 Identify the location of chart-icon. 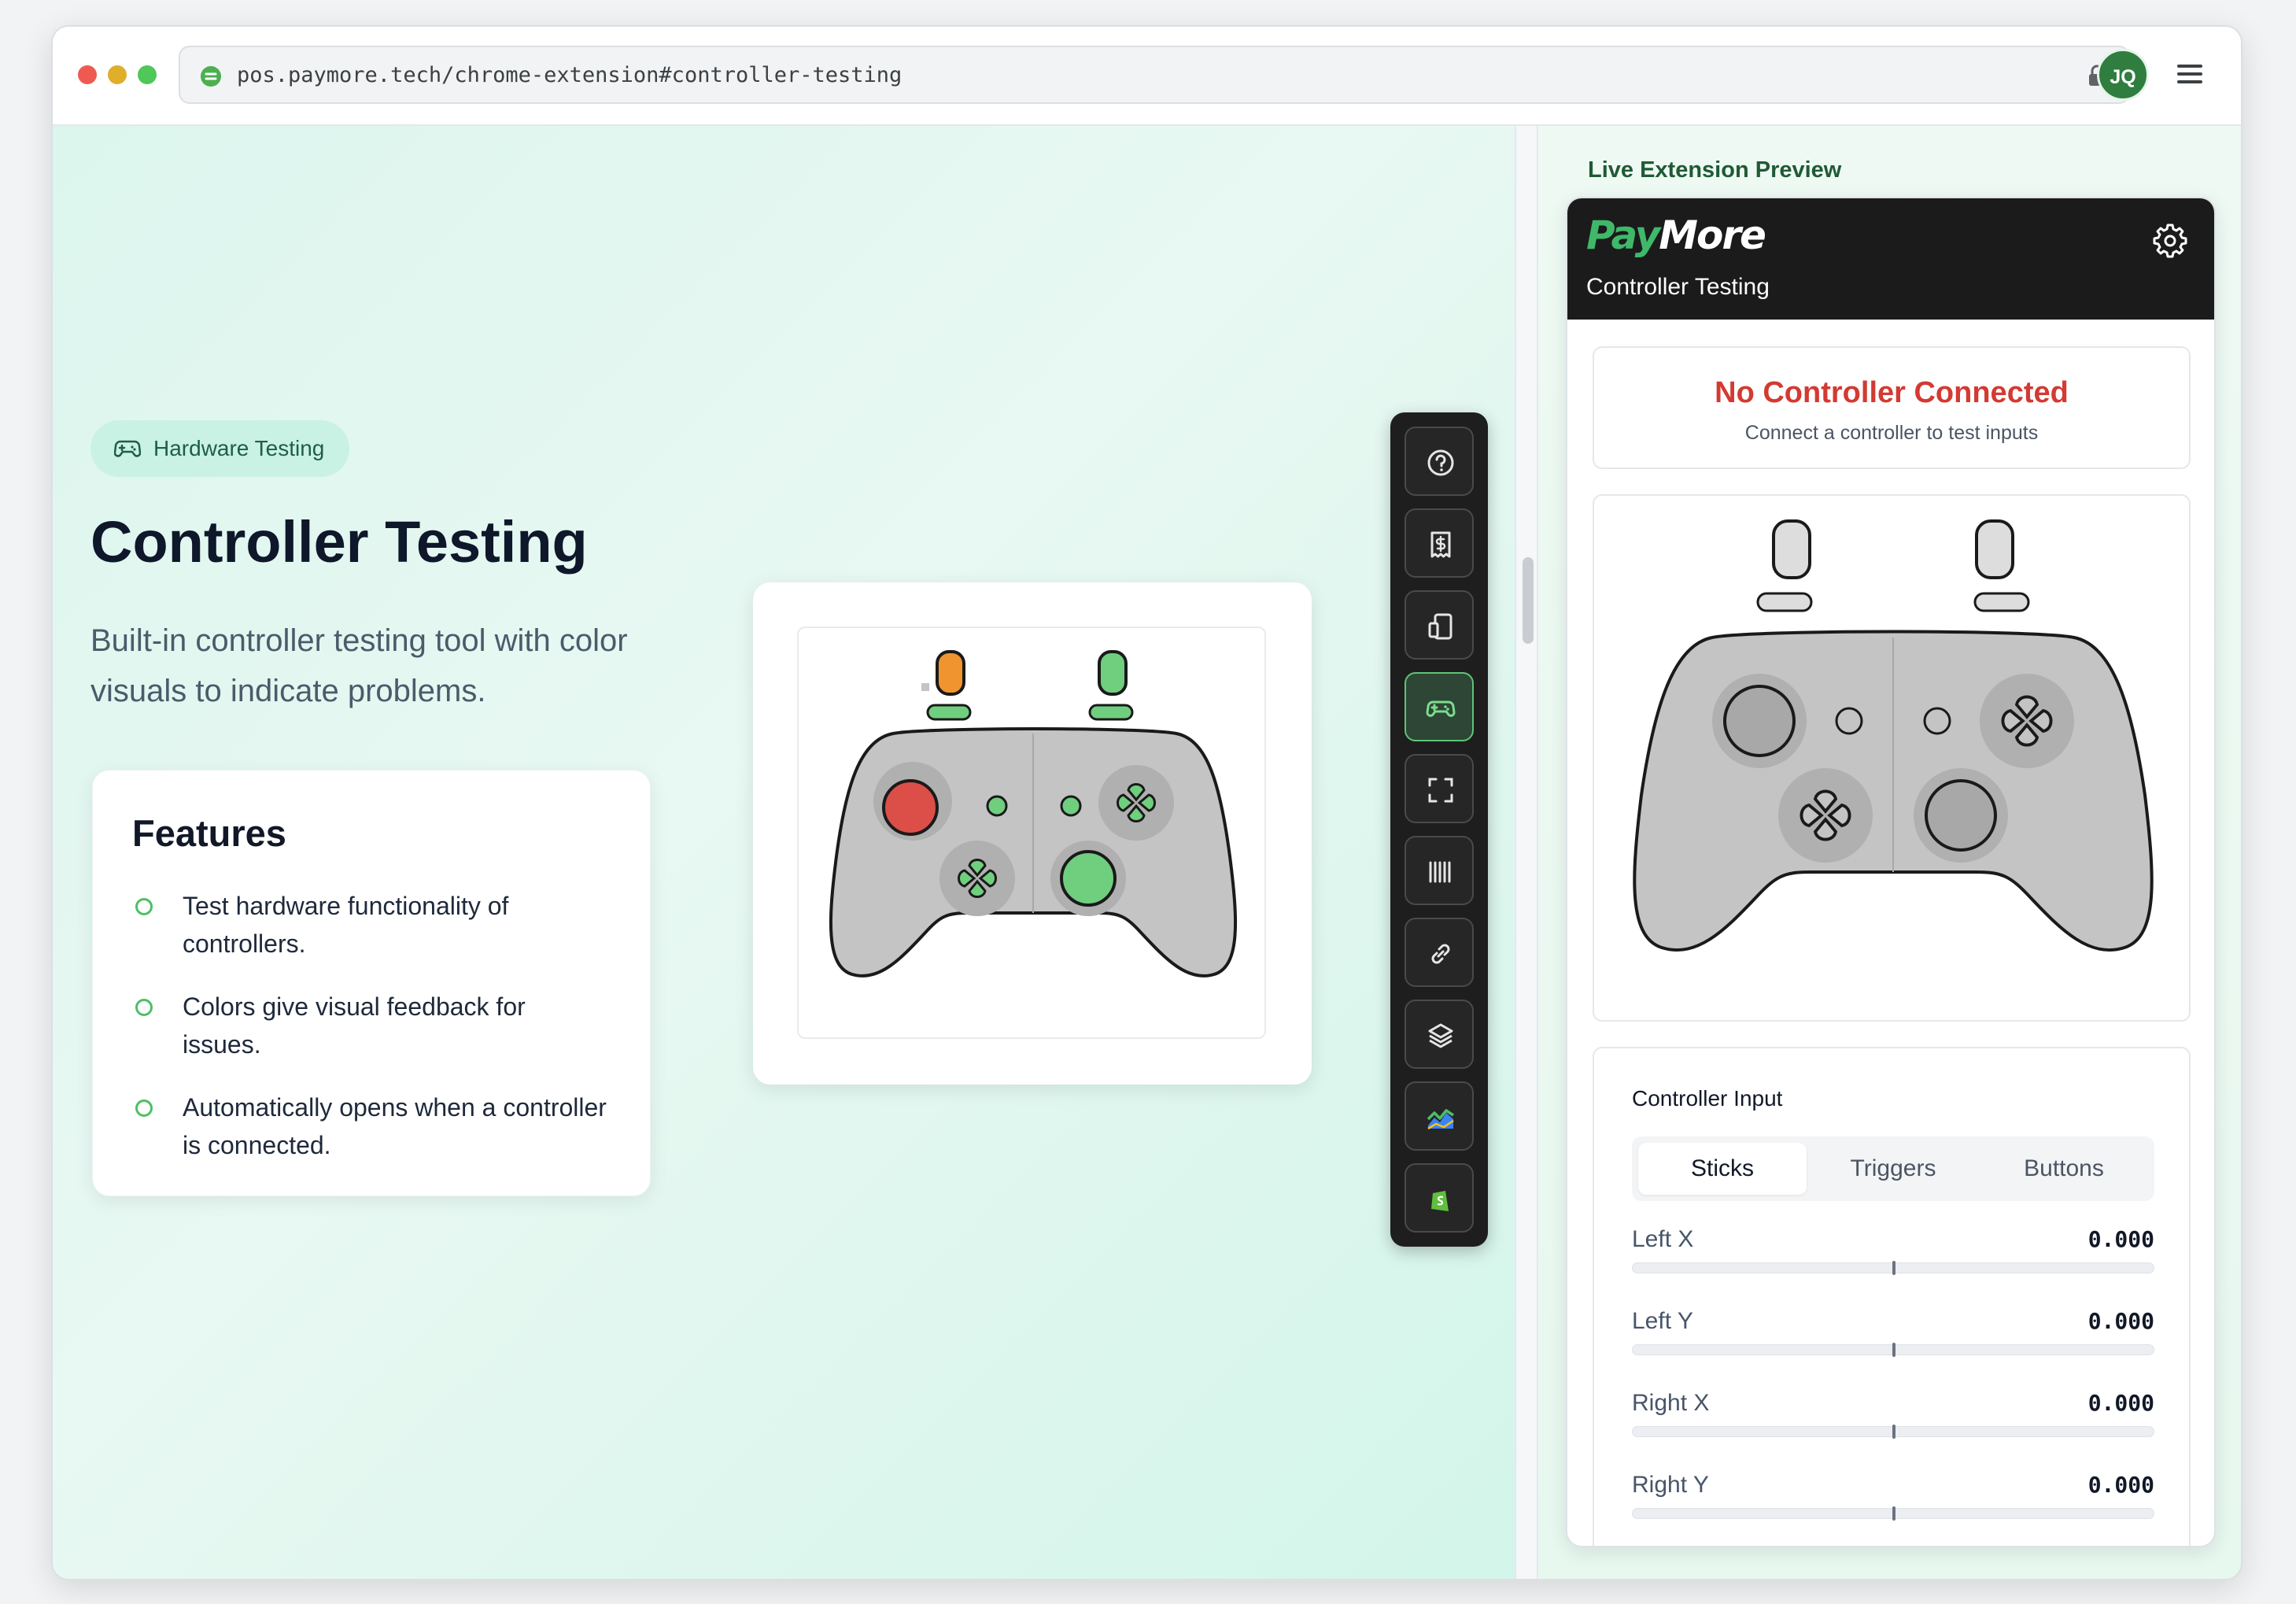
(1440, 1119).